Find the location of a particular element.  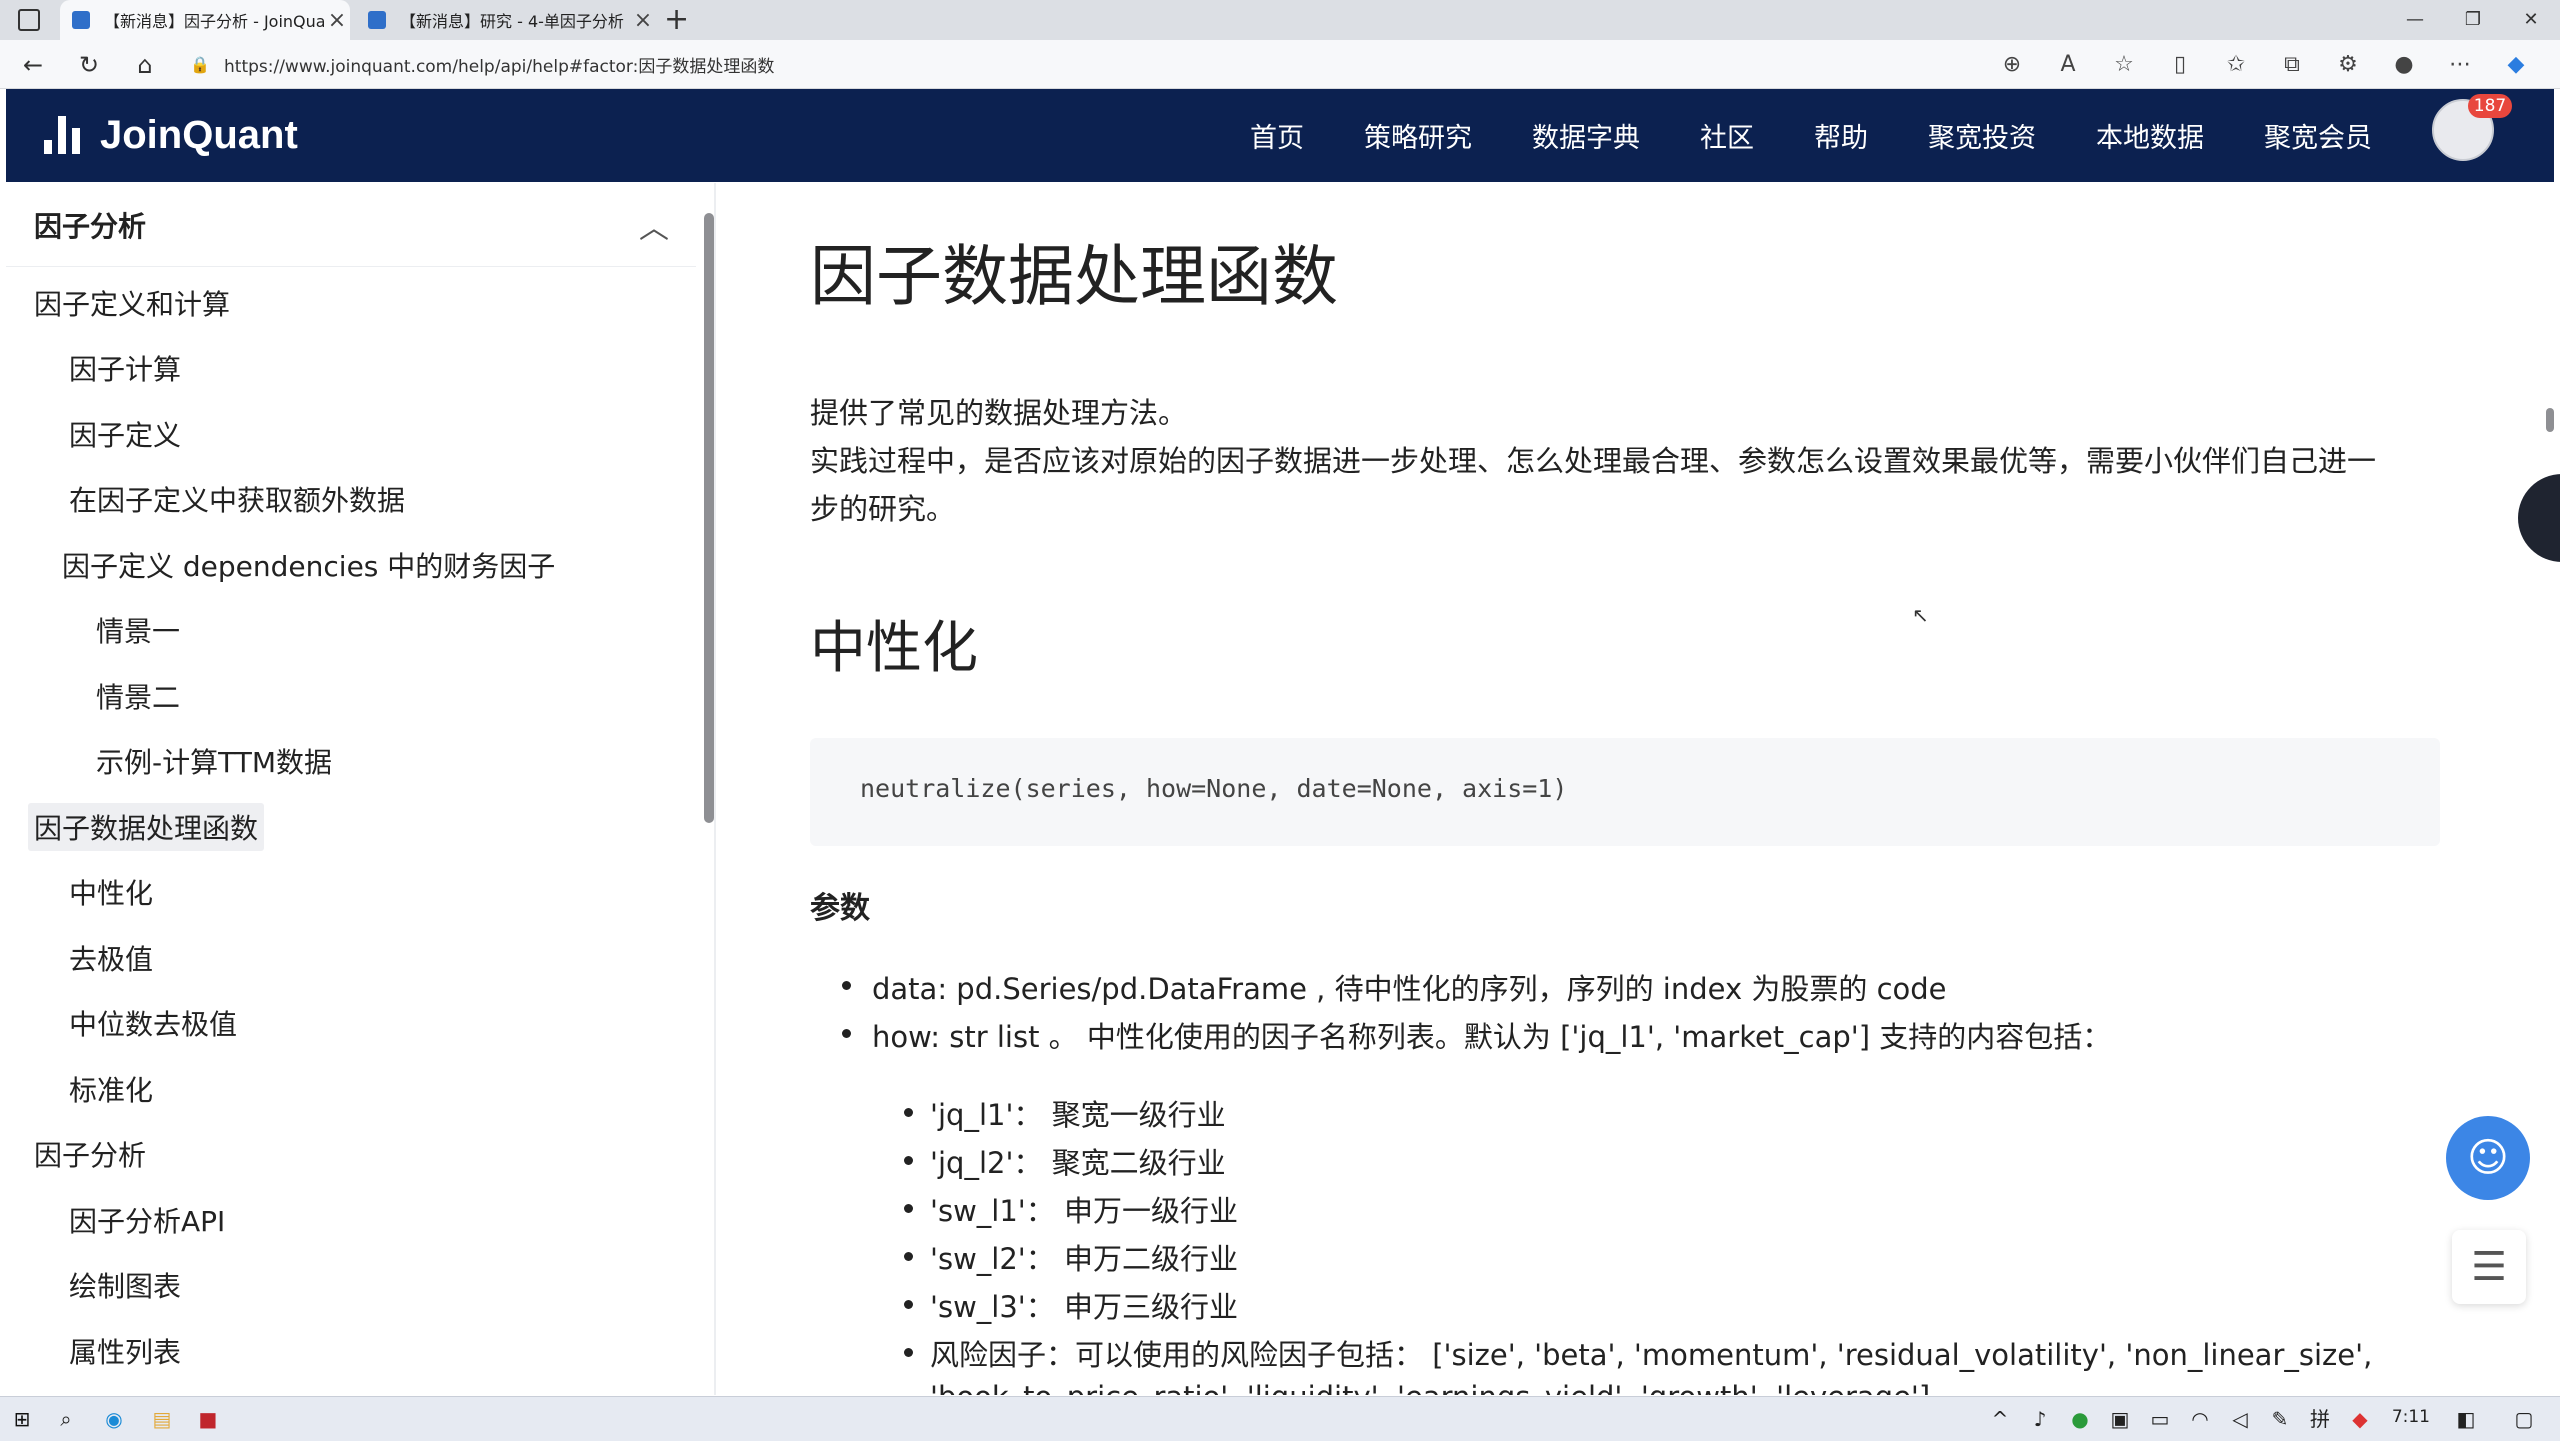

edge-icon: ◉ is located at coordinates (114, 1419).